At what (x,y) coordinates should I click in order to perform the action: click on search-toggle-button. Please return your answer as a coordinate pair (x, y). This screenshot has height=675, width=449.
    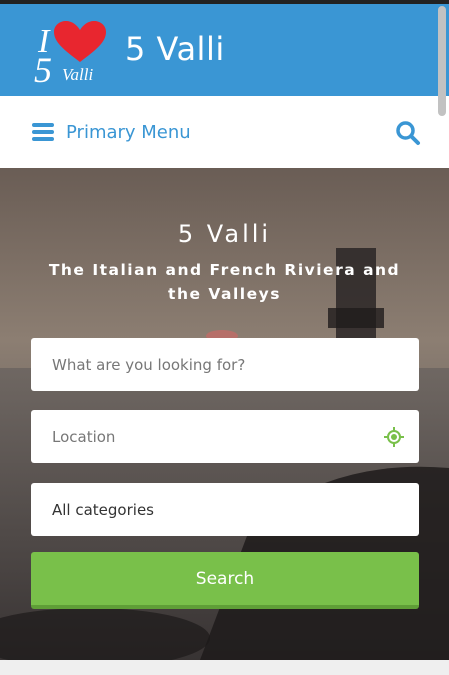
    Looking at the image, I should click on (408, 133).